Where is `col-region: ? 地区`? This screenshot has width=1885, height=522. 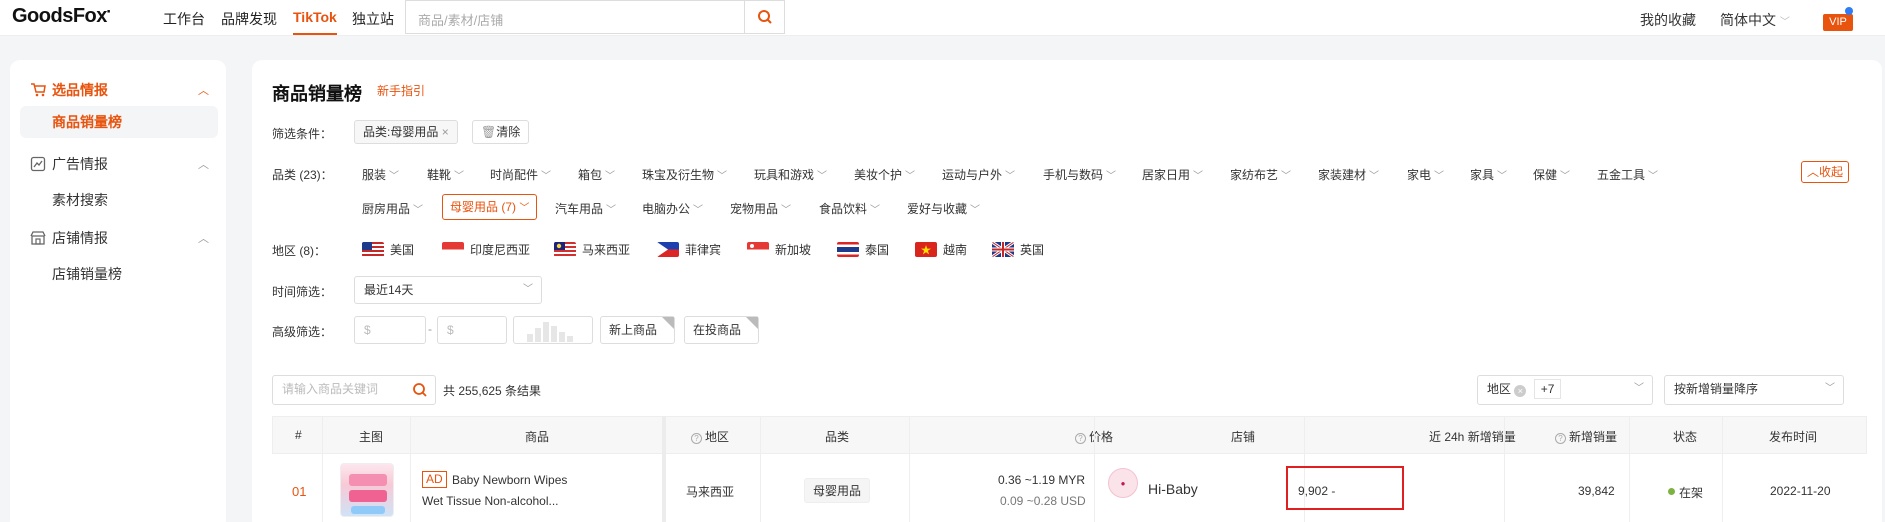 col-region: ? 地区 is located at coordinates (710, 436).